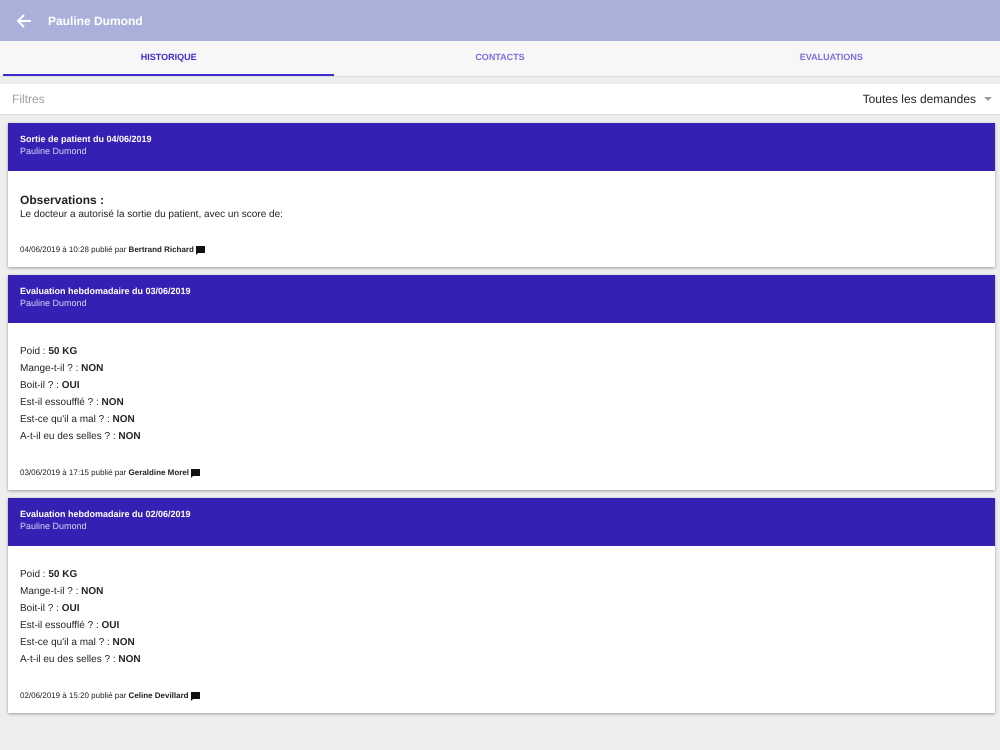  I want to click on evaluation-answer: Est-il essoufflé ? : OUI, so click(70, 626).